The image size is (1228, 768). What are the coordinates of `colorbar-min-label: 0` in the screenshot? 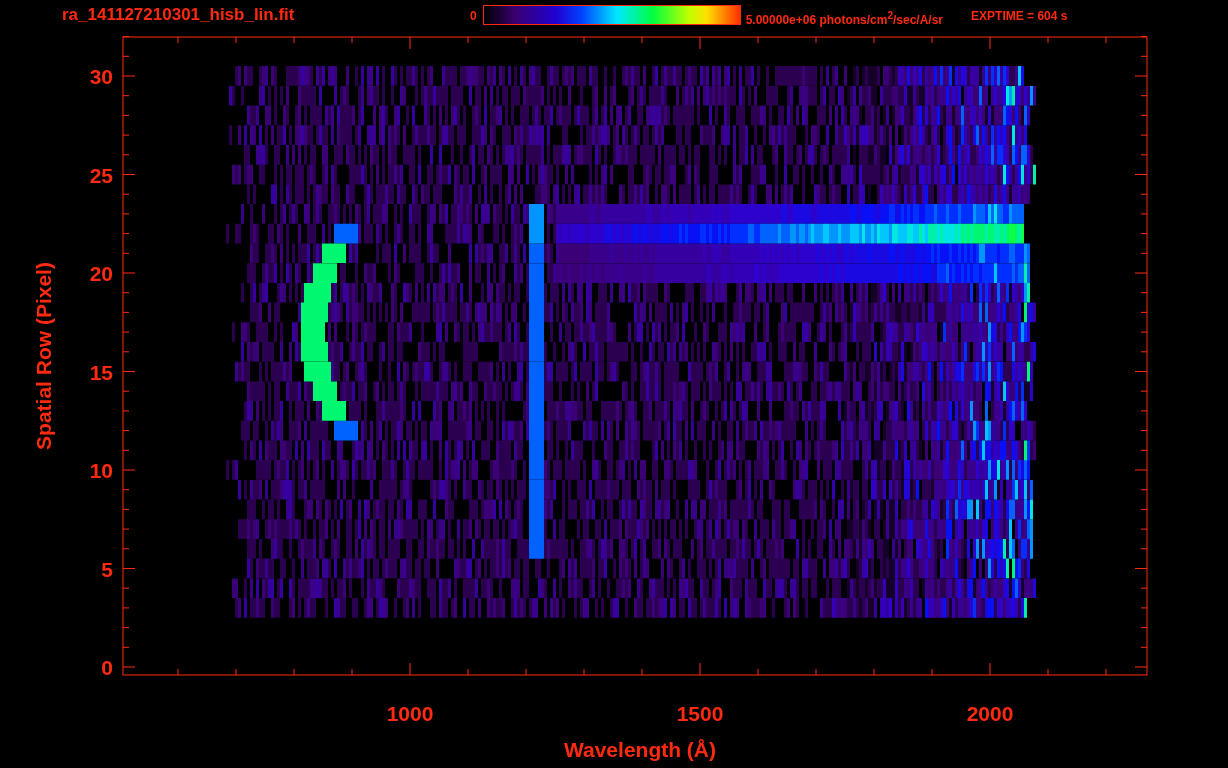 It's located at (473, 16).